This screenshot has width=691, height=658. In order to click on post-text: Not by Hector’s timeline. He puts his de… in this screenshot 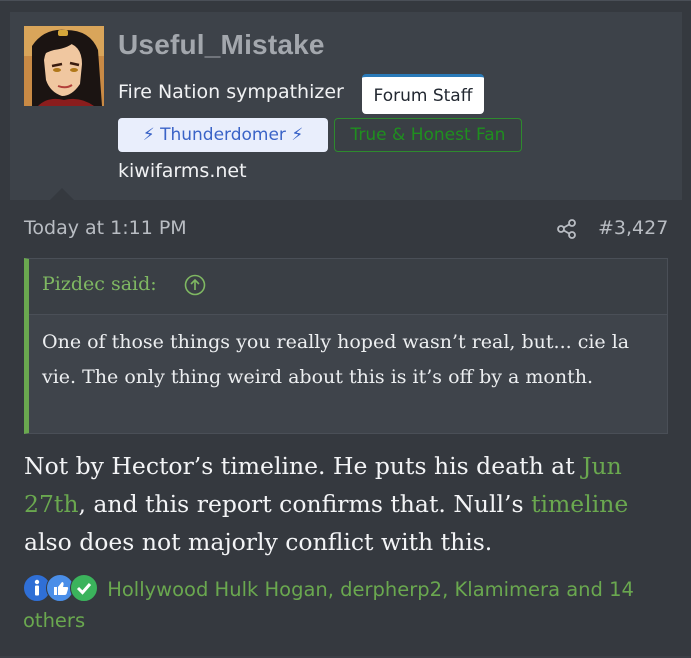, I will do `click(303, 466)`.